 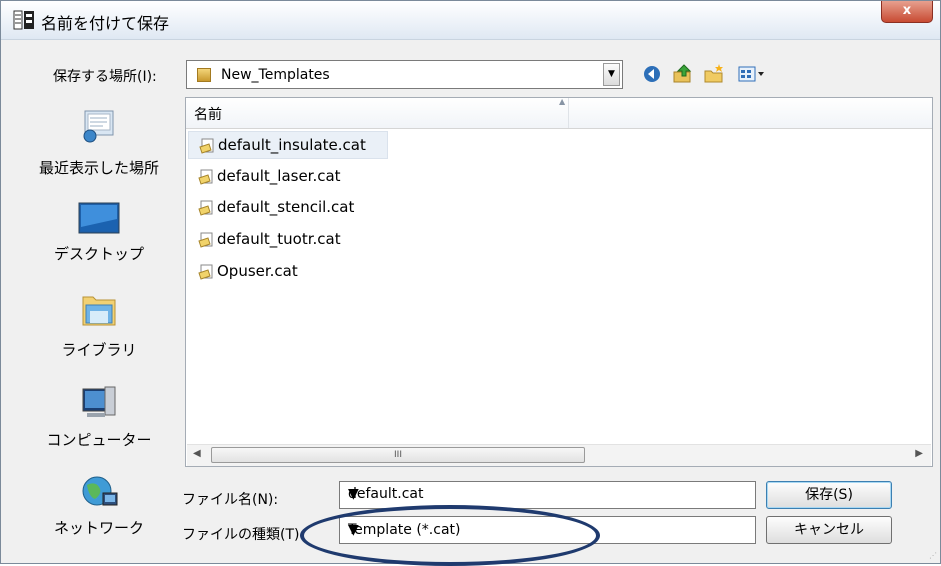 What do you see at coordinates (99, 311) in the screenshot?
I see `libraries-icon` at bounding box center [99, 311].